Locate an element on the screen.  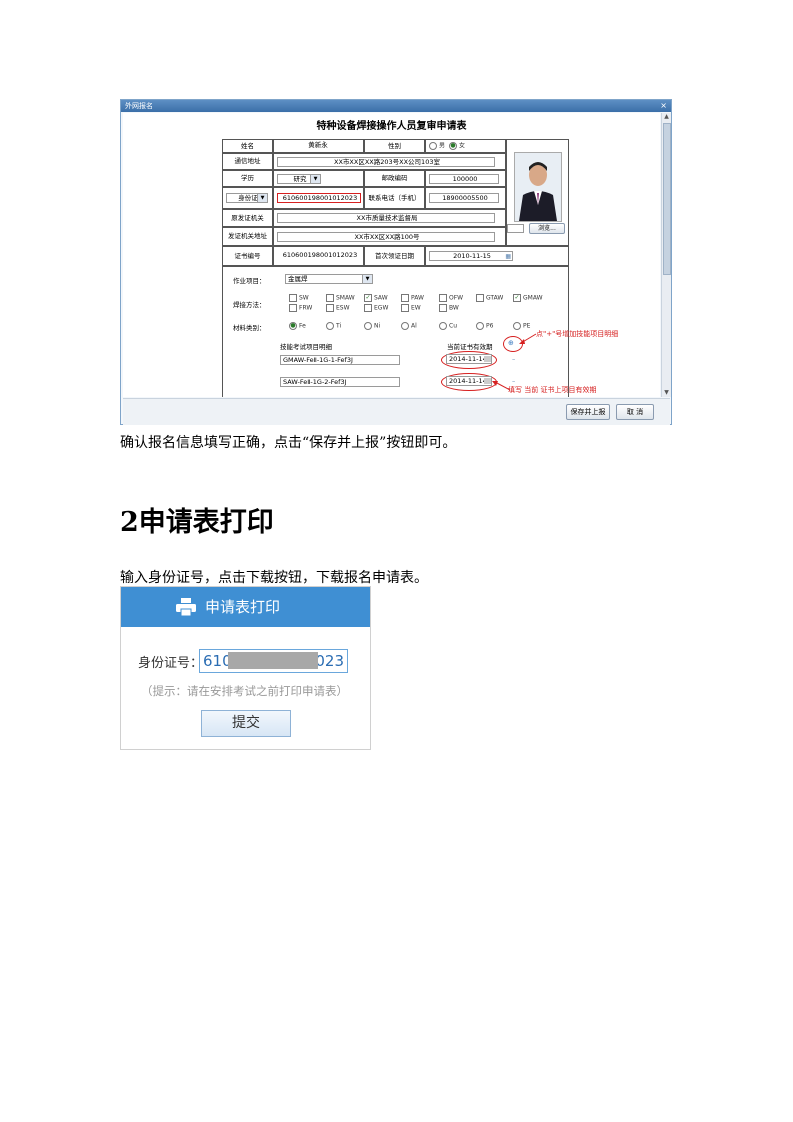
name-field: 黄新永 is located at coordinates (317, 146).